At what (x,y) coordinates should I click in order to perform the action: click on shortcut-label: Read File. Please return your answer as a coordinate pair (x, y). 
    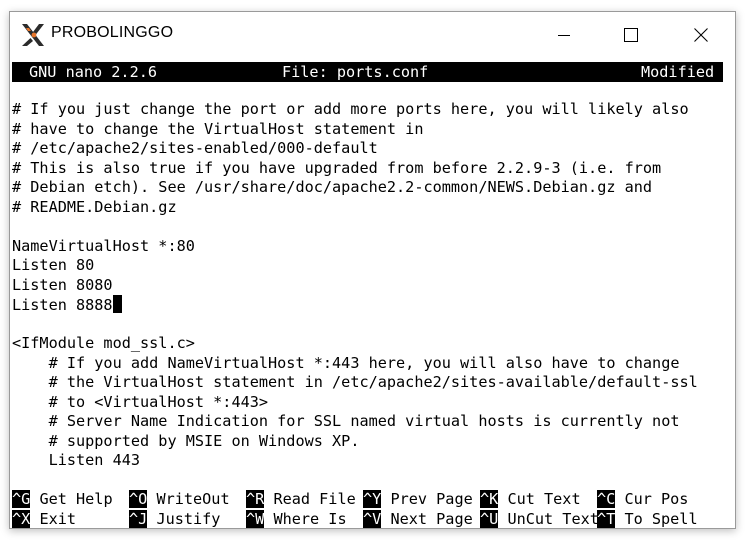
    Looking at the image, I should click on (310, 499).